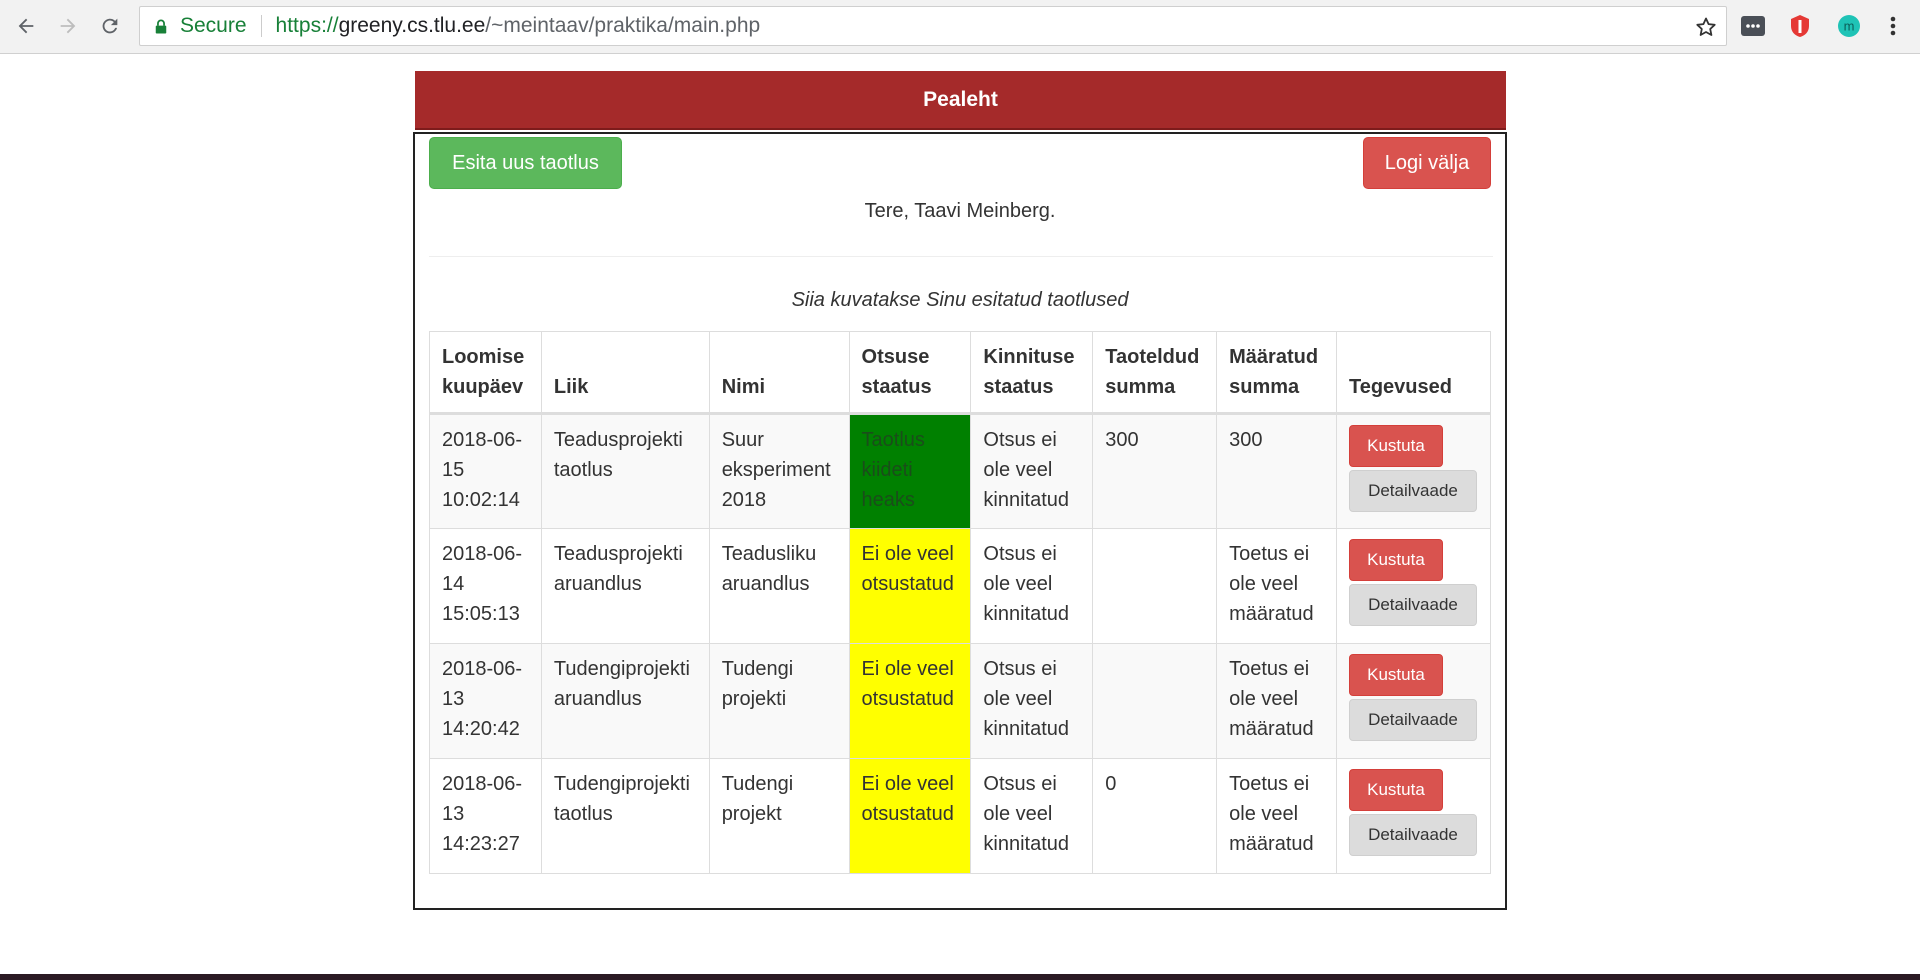 This screenshot has height=980, width=1920. I want to click on page-header: Pealeht, so click(960, 100).